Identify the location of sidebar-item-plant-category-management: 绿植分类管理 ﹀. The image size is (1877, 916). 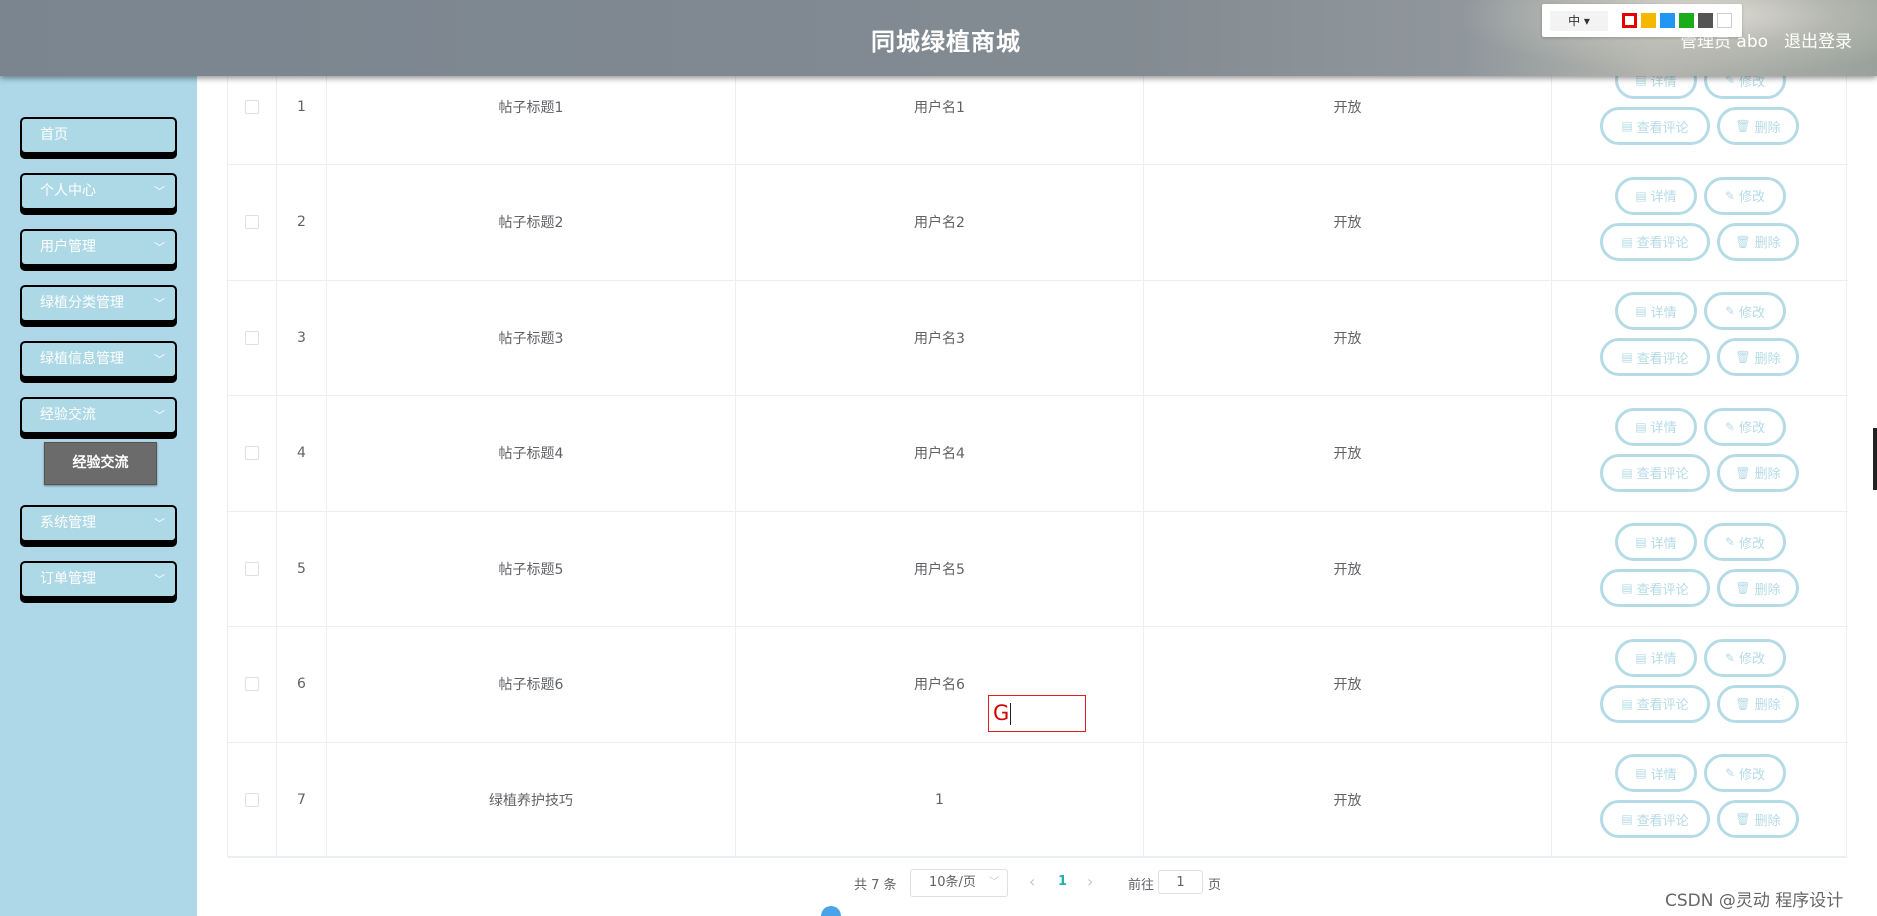
(98, 303).